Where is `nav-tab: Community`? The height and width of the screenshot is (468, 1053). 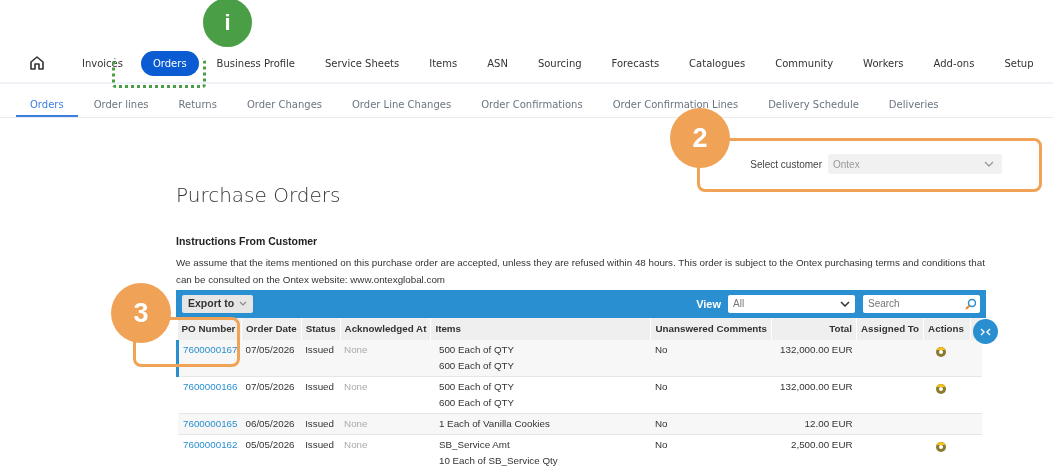 nav-tab: Community is located at coordinates (804, 63).